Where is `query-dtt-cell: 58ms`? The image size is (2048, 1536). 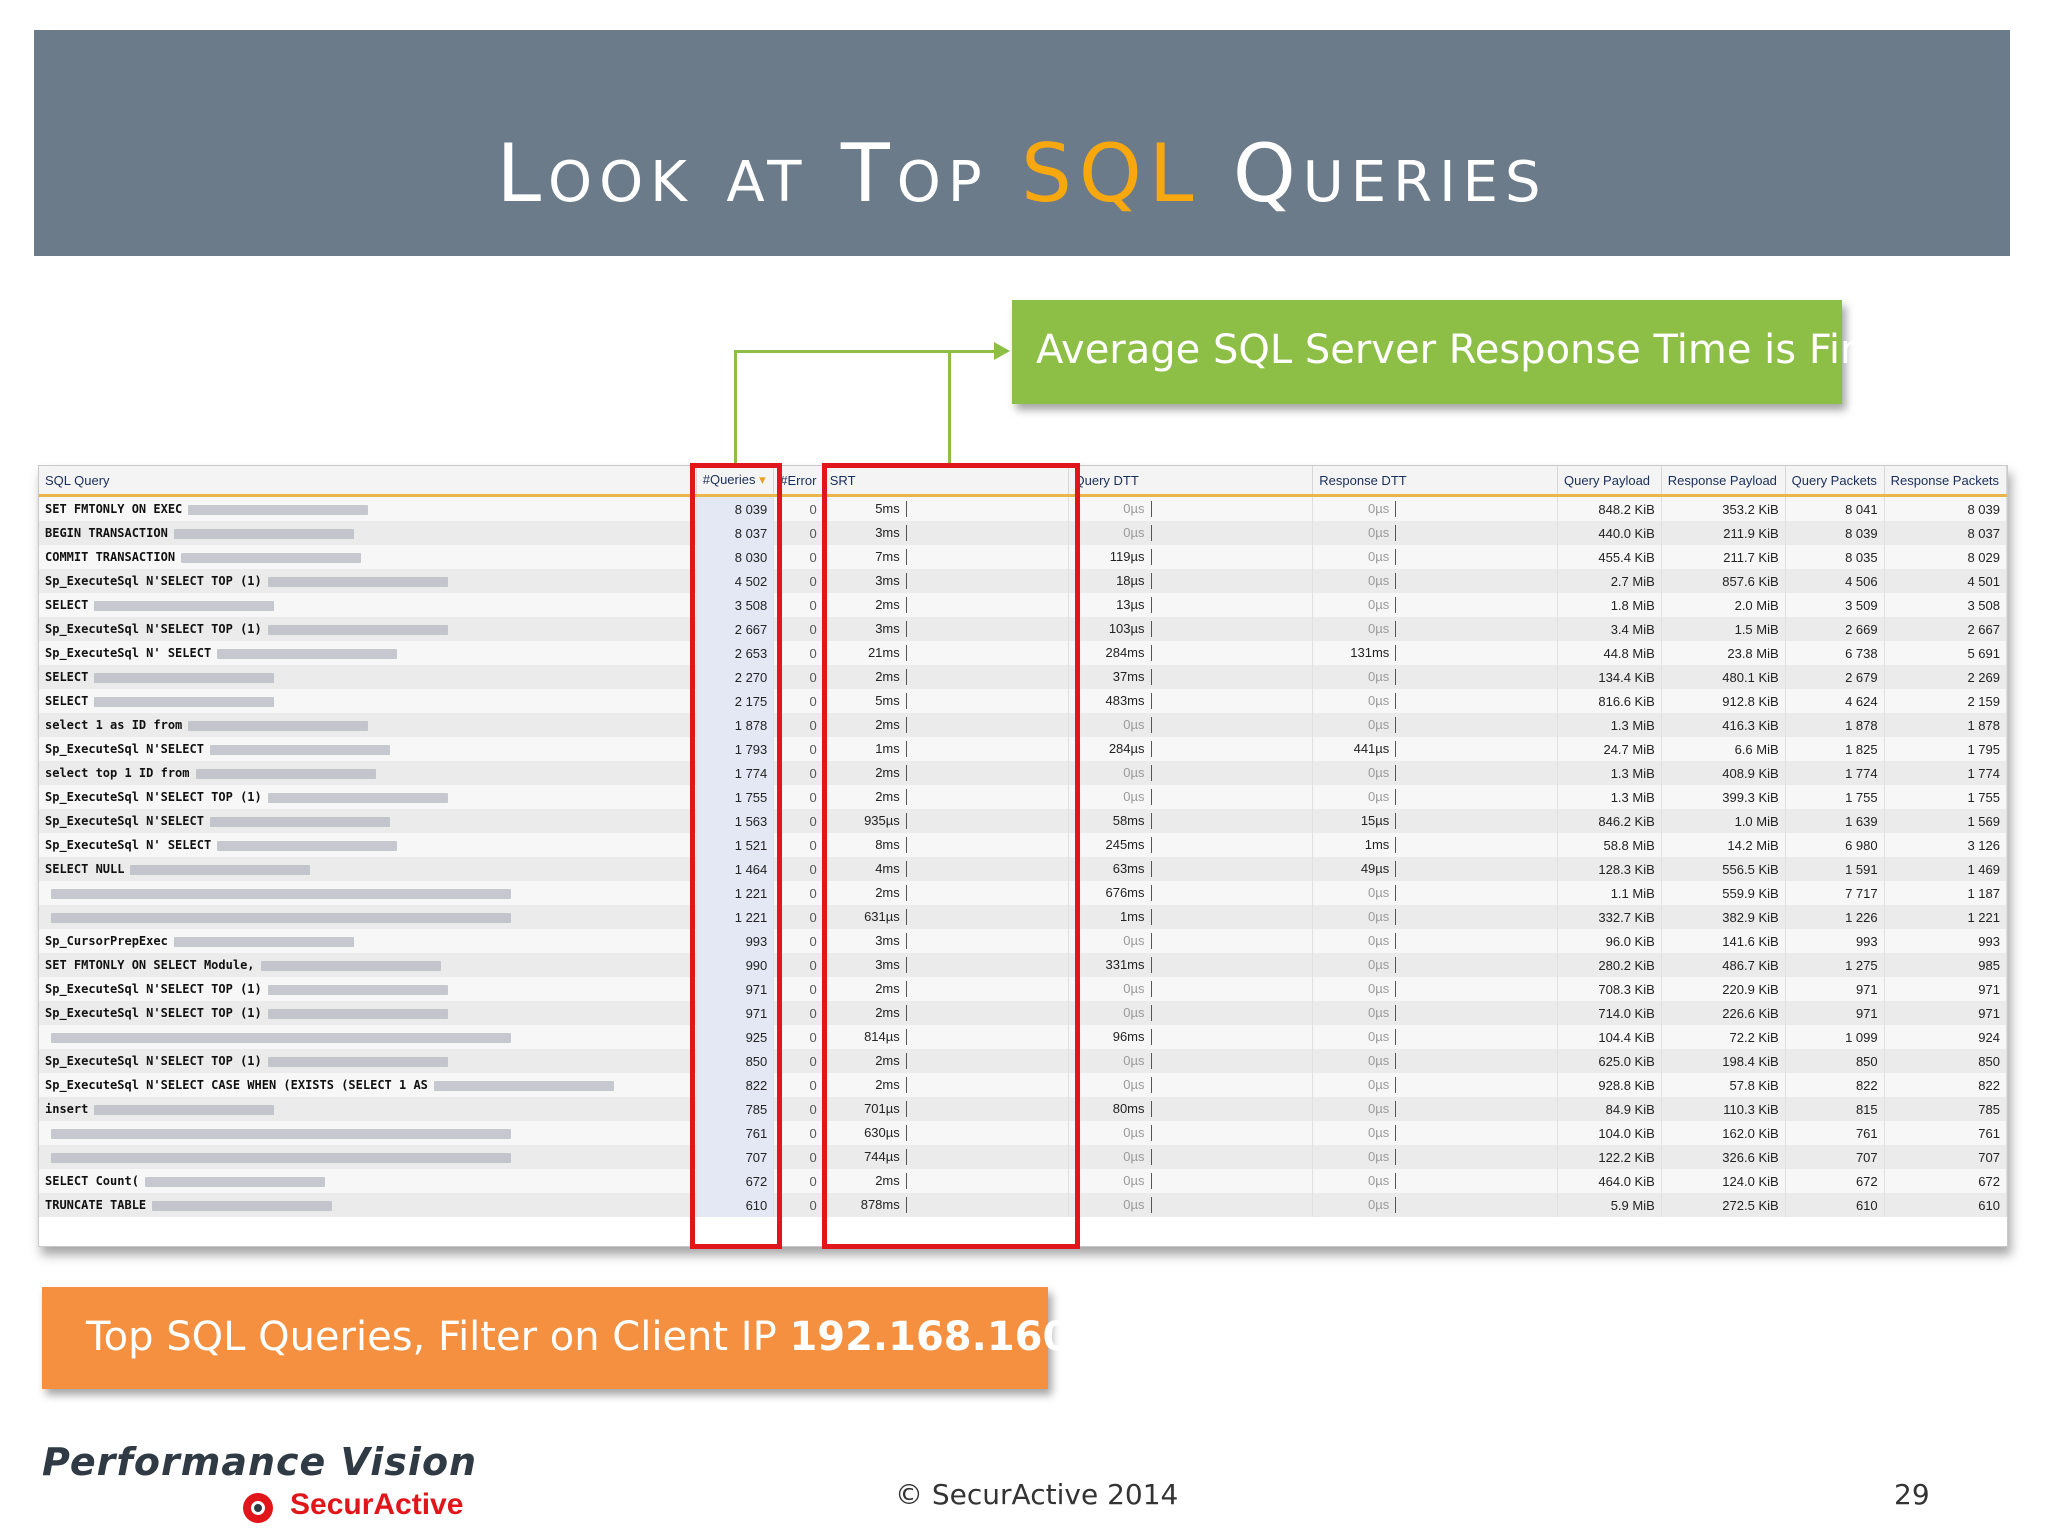 query-dtt-cell: 58ms is located at coordinates (1191, 821).